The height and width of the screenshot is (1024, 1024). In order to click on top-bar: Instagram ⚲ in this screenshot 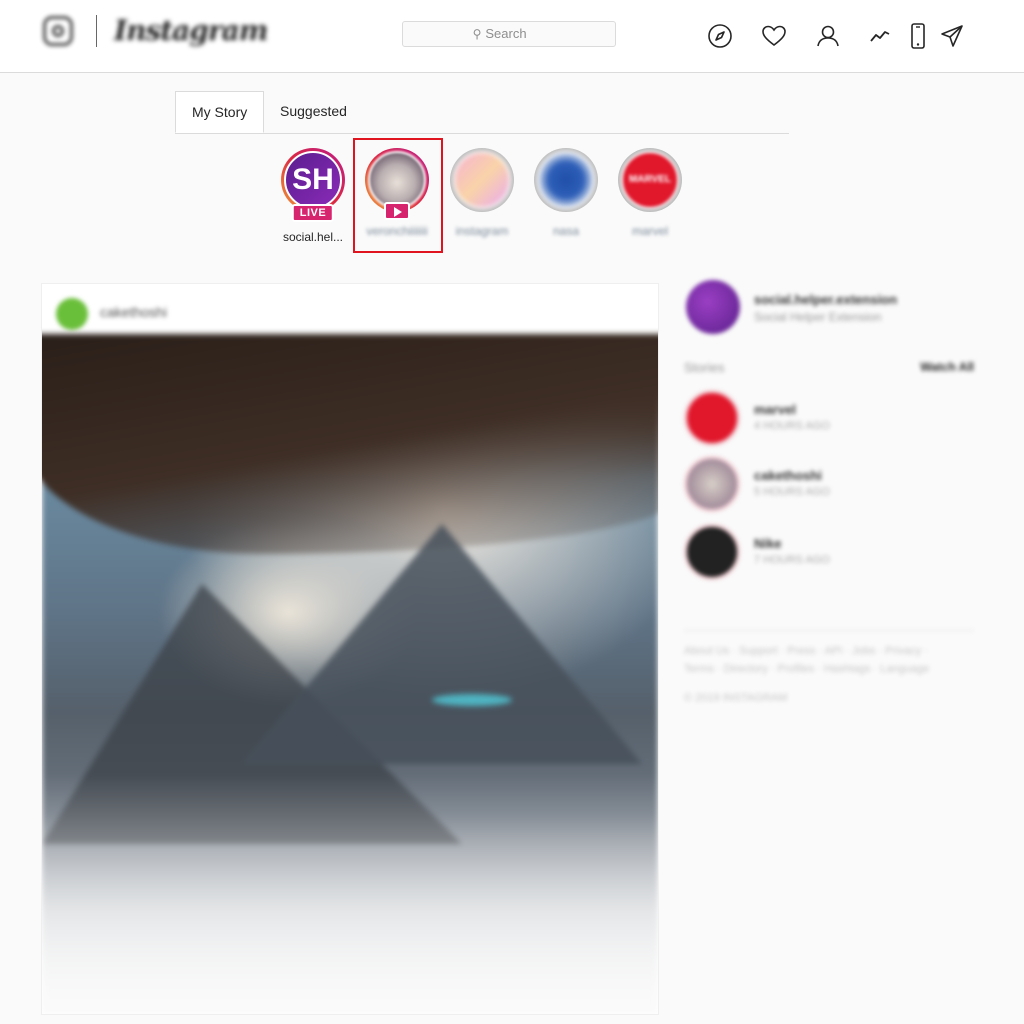, I will do `click(512, 36)`.